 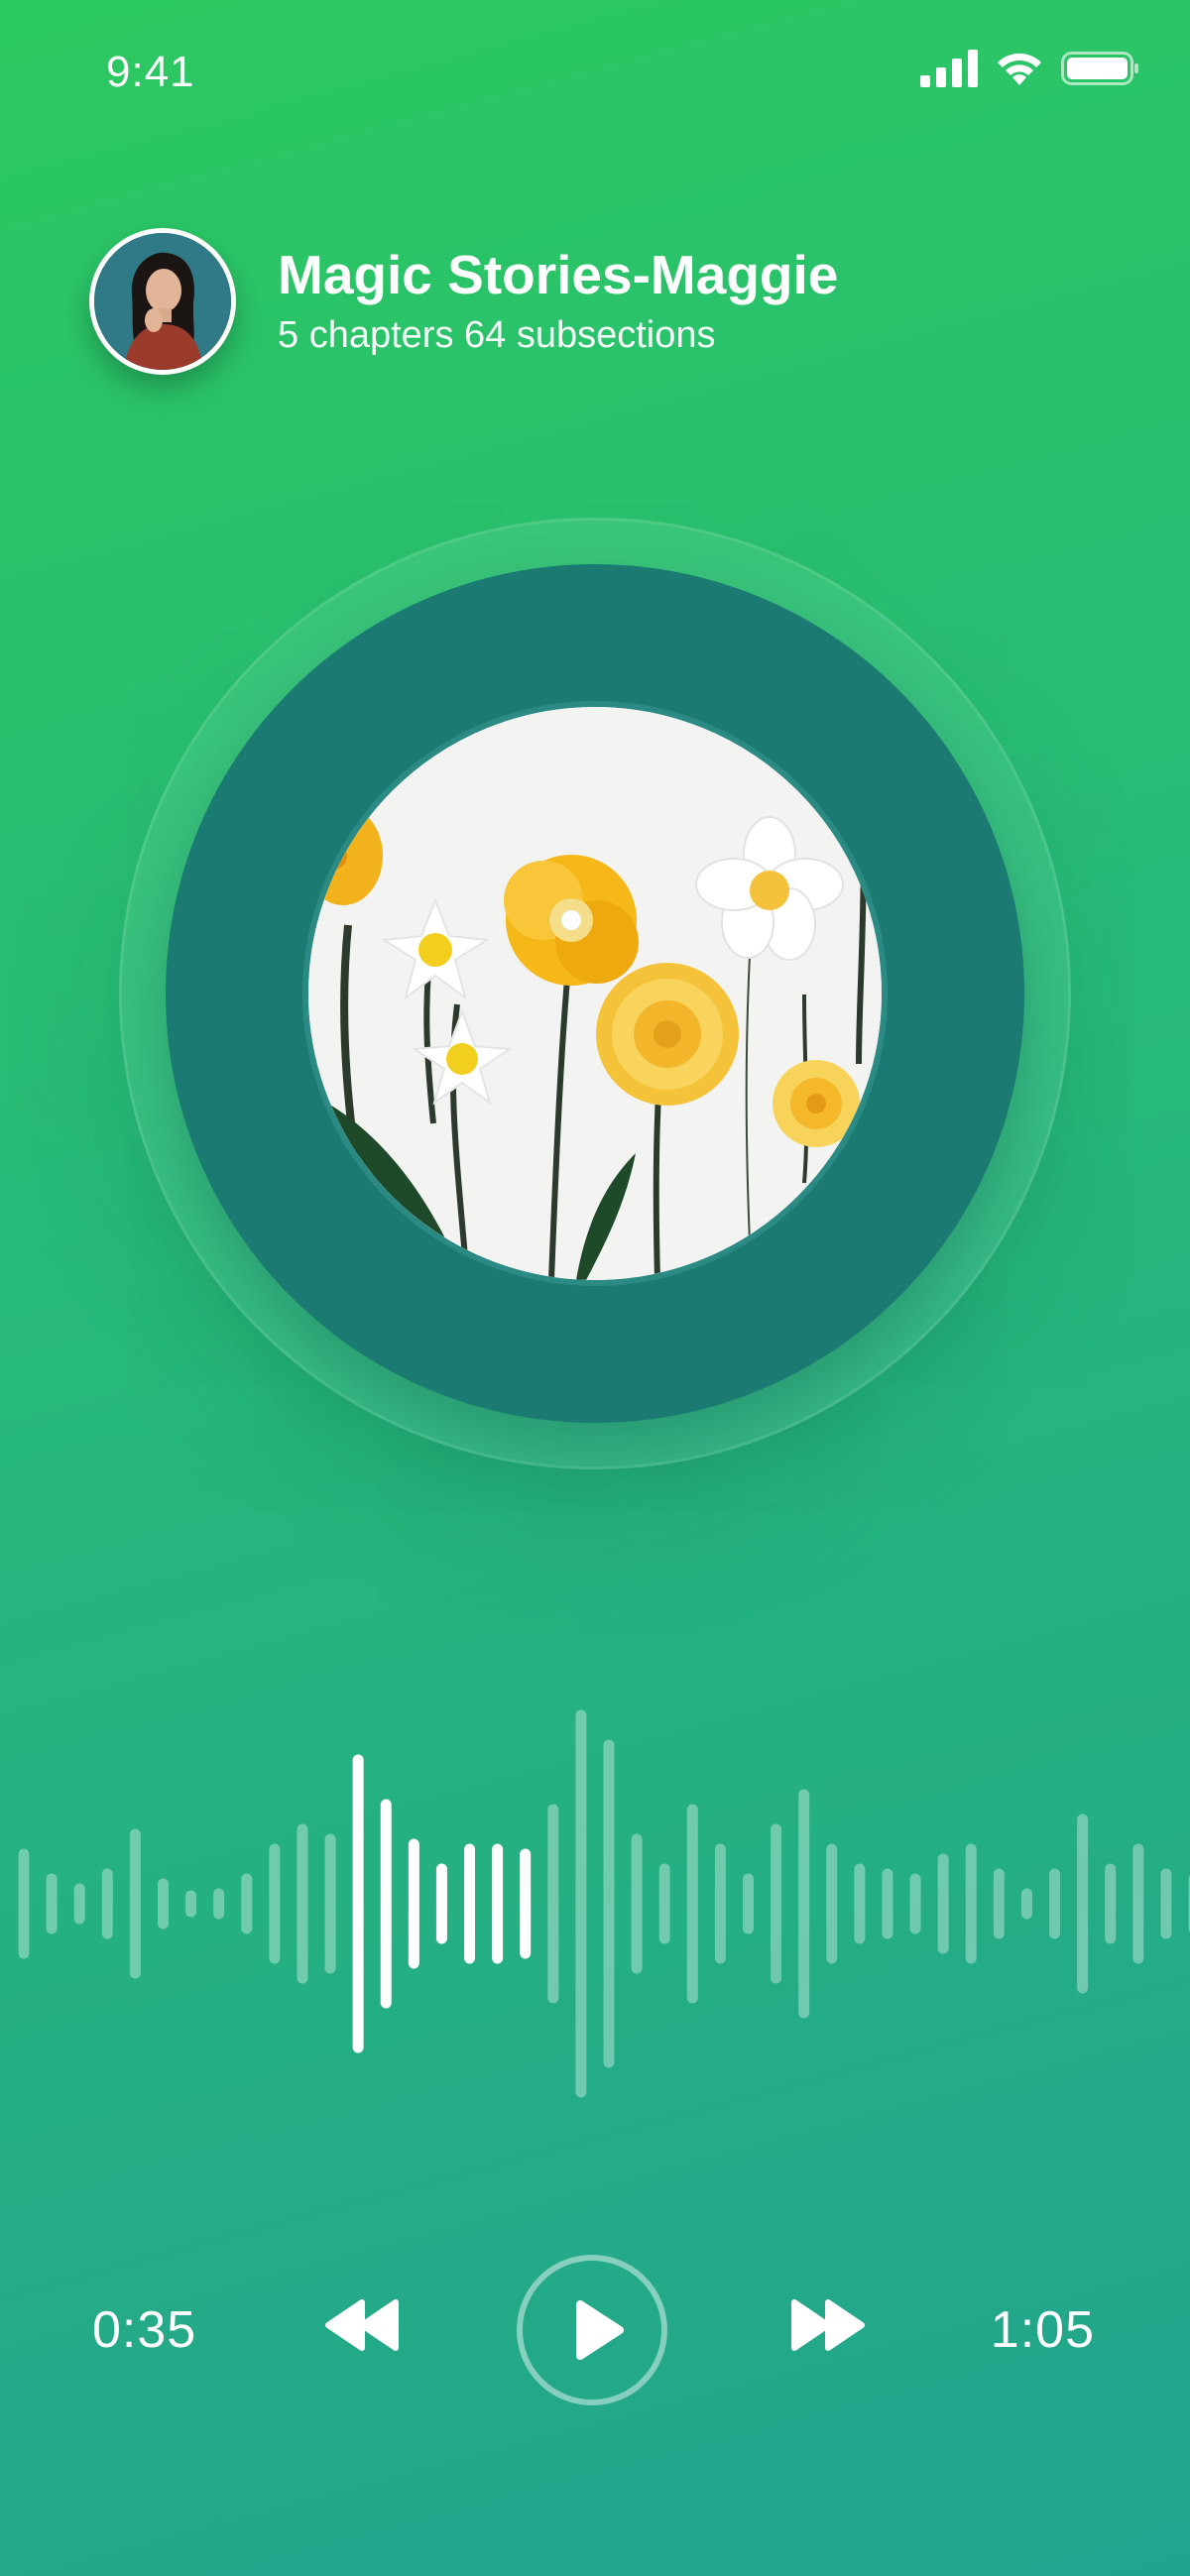 What do you see at coordinates (949, 68) in the screenshot?
I see `cellular-signal-icon` at bounding box center [949, 68].